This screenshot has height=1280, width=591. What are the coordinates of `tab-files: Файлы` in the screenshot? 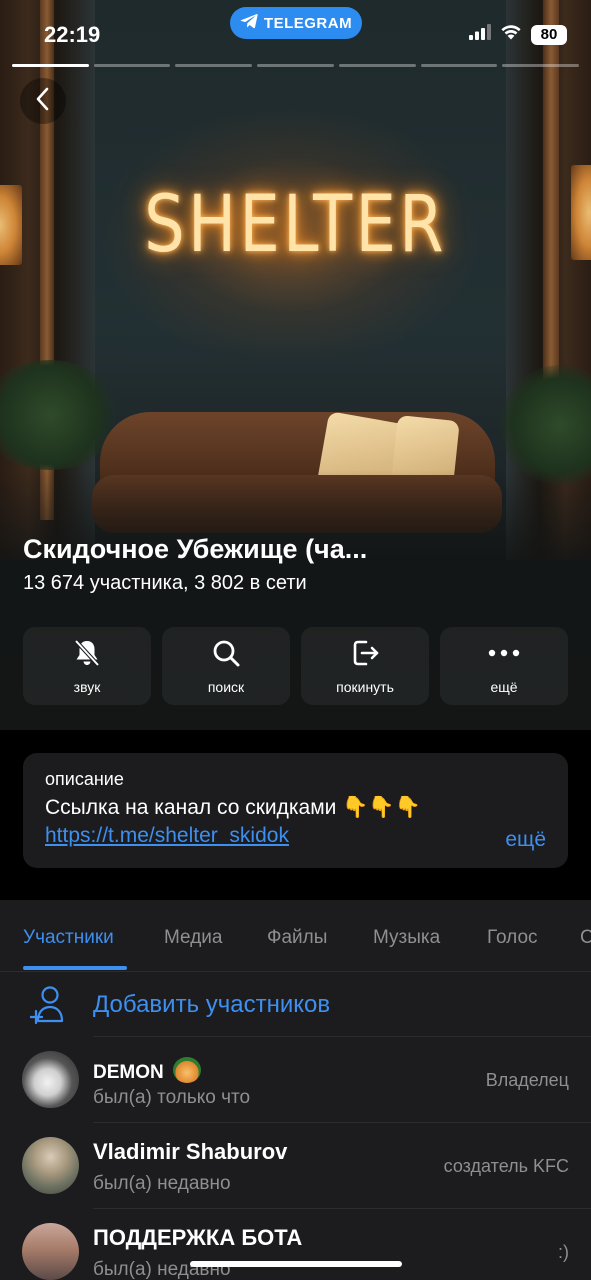 It's located at (297, 938).